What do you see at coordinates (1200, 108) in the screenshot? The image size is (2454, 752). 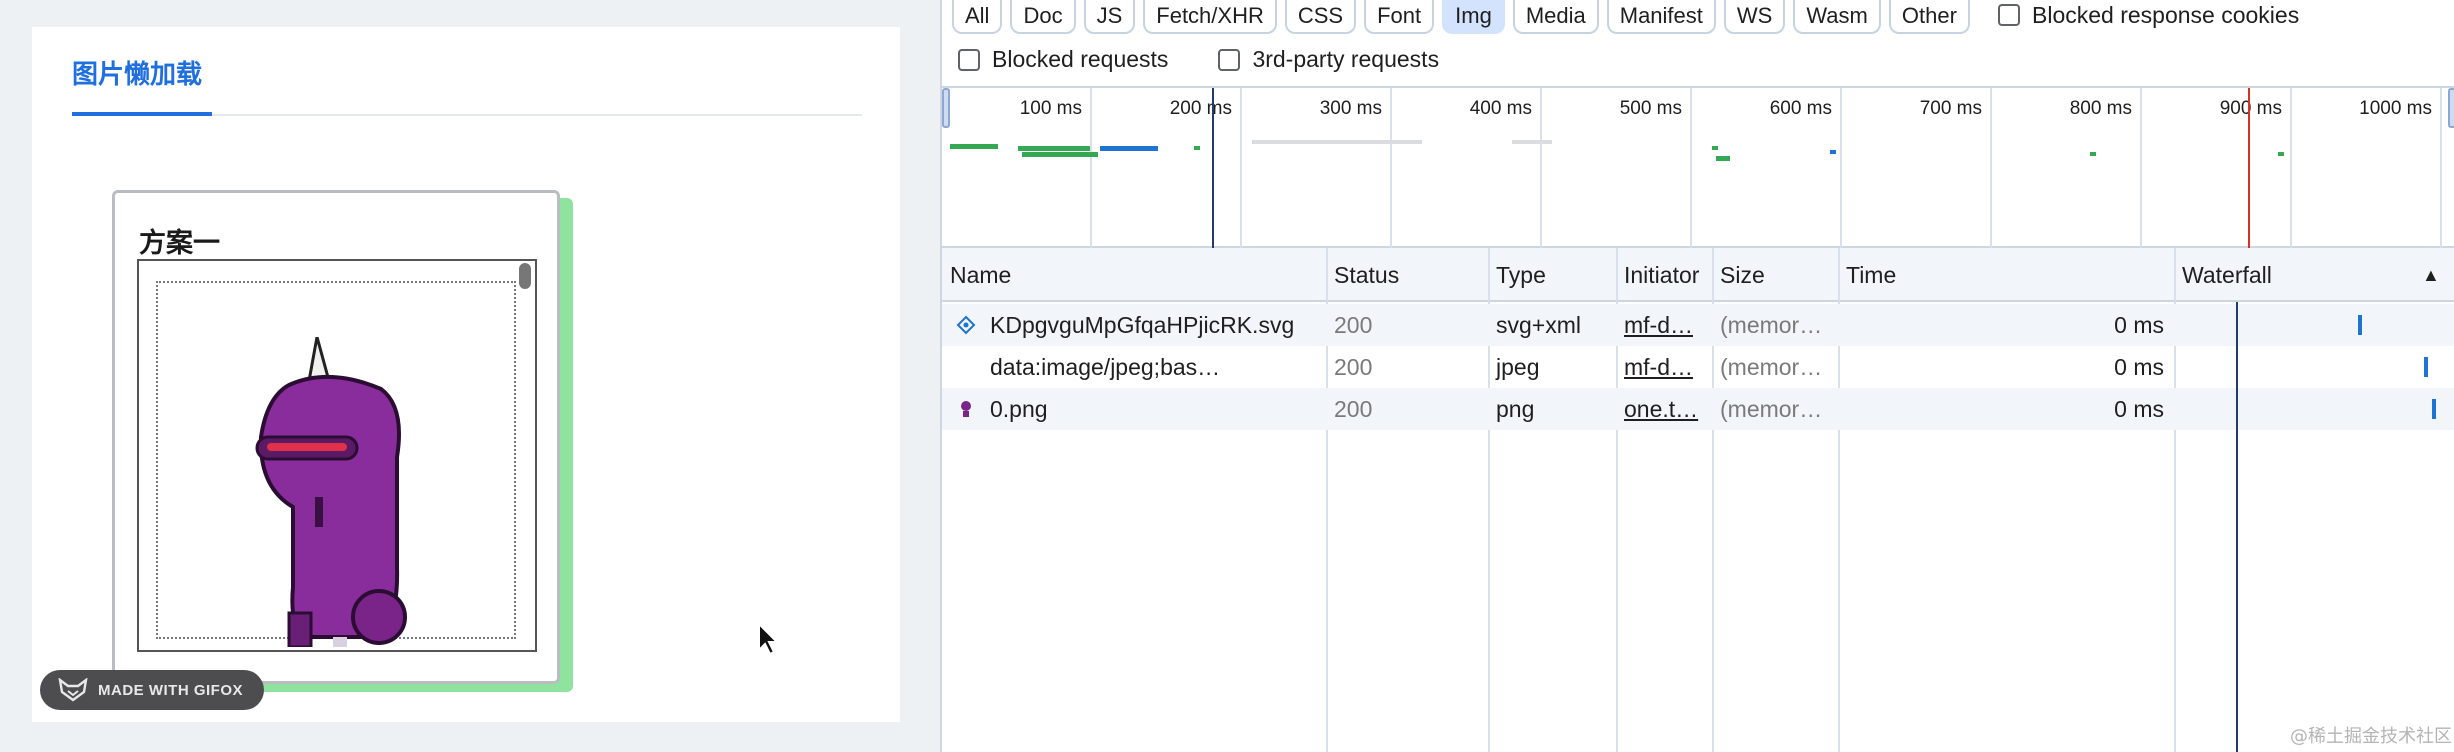 I see `tick-label: 200 ms` at bounding box center [1200, 108].